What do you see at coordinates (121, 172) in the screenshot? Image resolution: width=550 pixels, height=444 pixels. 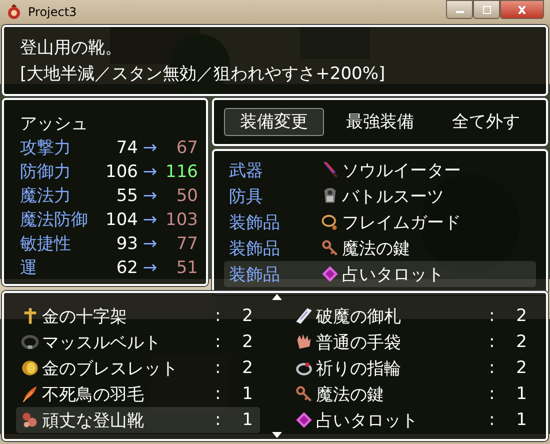 I see `stat-value: 106` at bounding box center [121, 172].